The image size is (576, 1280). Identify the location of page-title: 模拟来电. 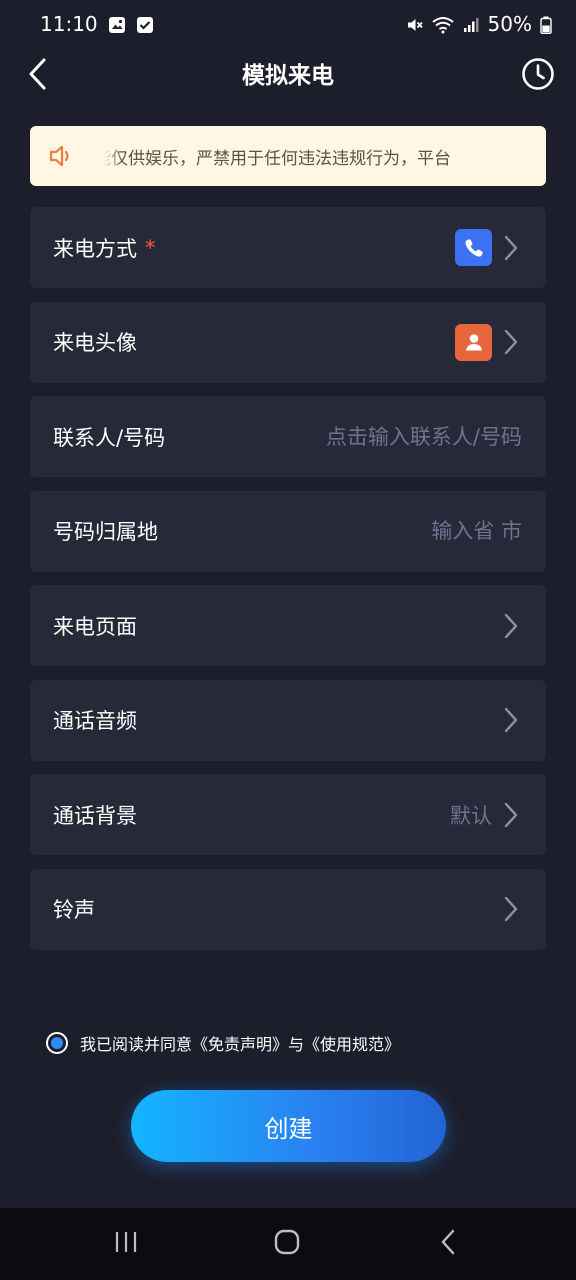
(288, 76).